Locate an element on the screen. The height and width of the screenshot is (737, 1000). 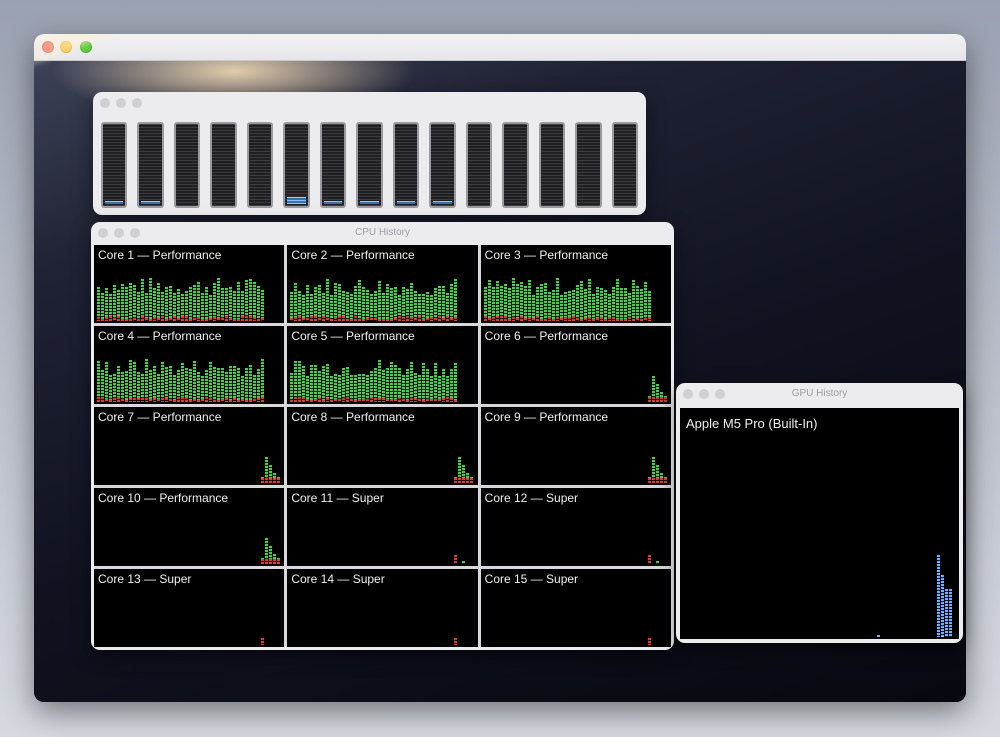
gpu-history-window: GPU History Apple M5 Pro (Built-In) is located at coordinates (819, 513).